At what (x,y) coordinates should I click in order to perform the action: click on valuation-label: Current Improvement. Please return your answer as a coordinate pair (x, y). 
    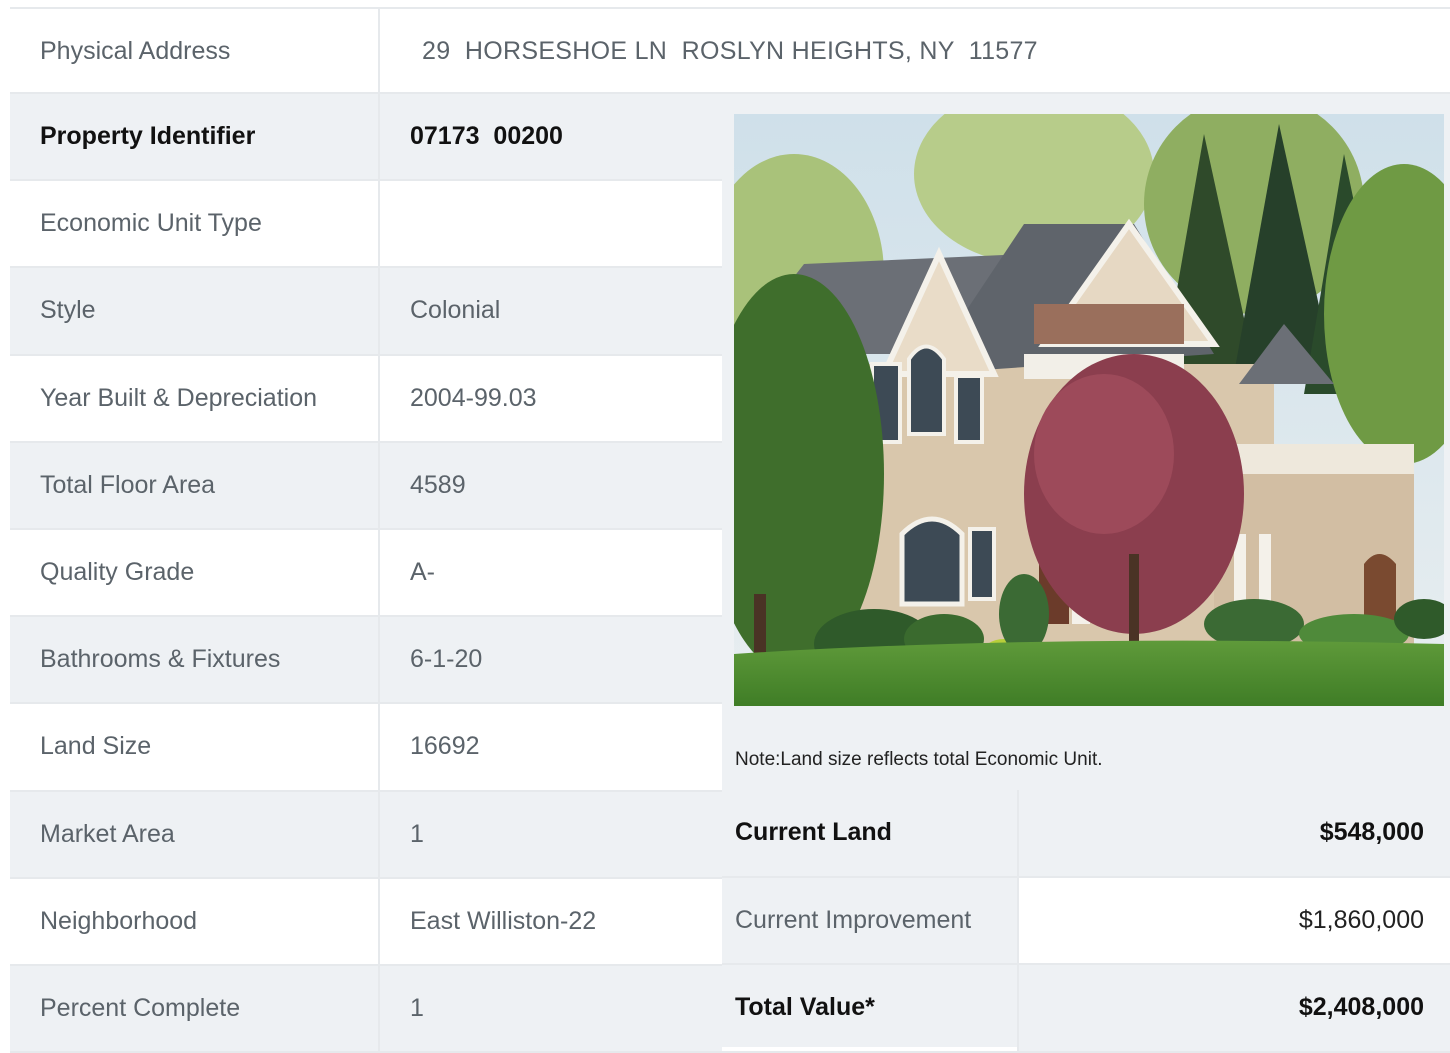
    Looking at the image, I should click on (853, 919).